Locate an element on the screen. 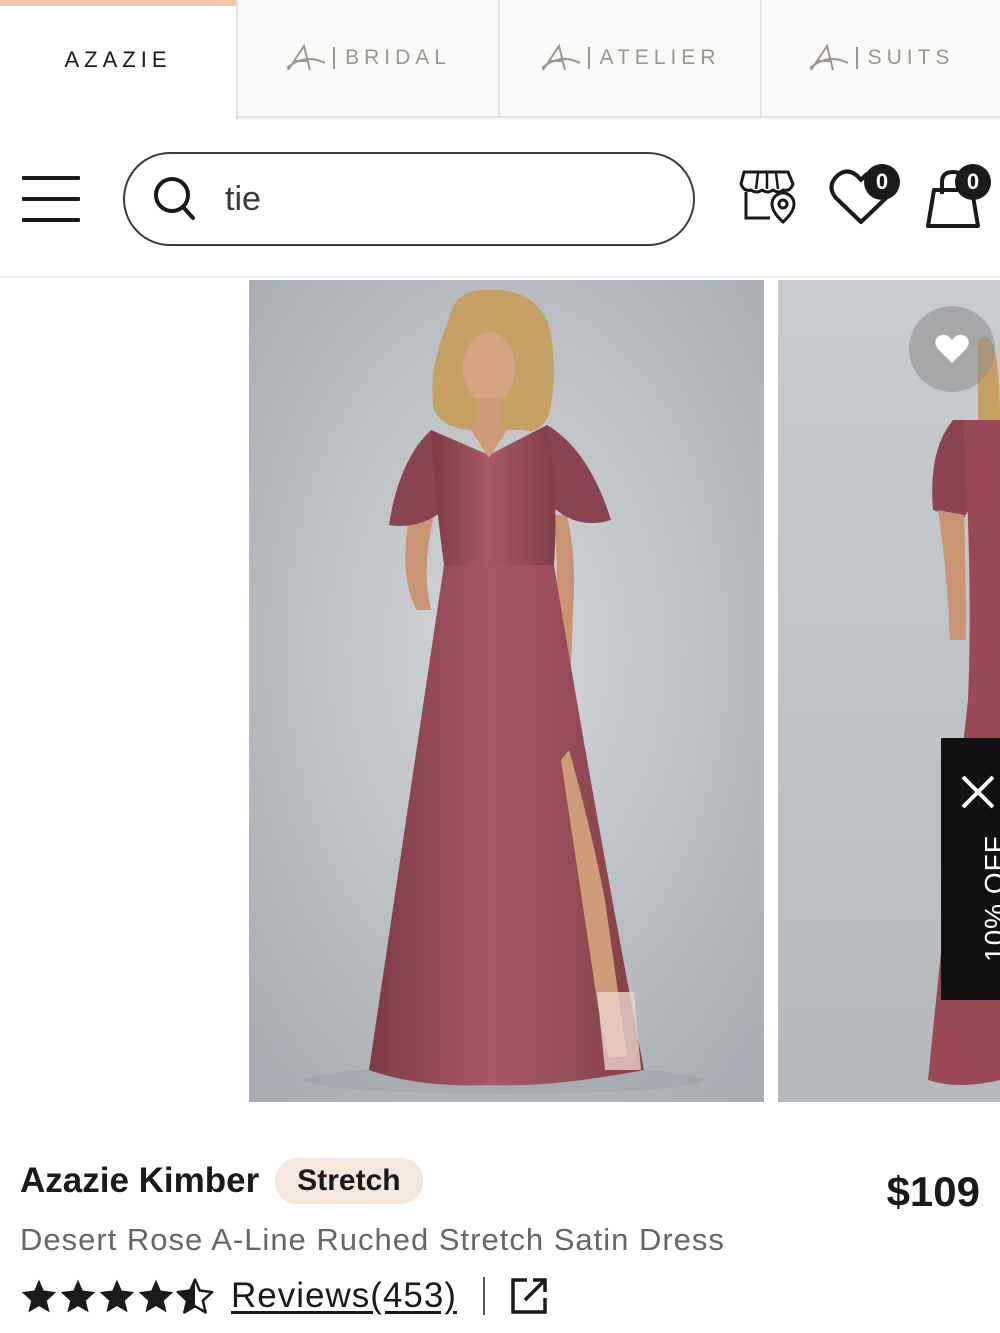 Image resolution: width=1000 pixels, height=1333 pixels. header-bar: 0 0 is located at coordinates (500, 199).